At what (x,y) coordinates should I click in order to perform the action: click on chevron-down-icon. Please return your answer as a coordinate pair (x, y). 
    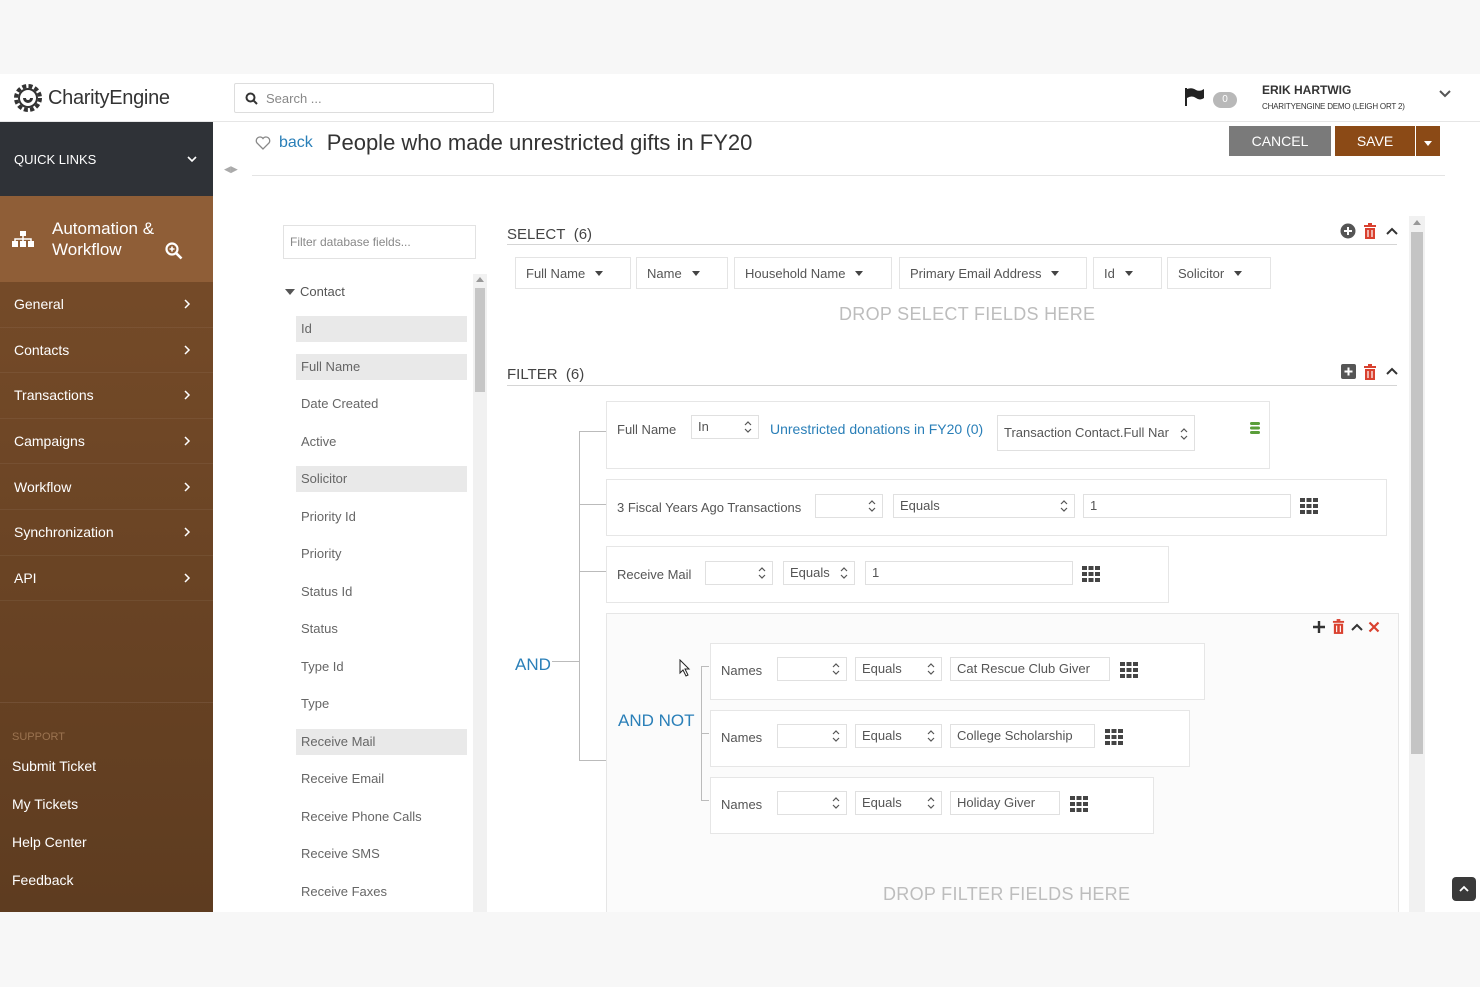
    Looking at the image, I should click on (1445, 94).